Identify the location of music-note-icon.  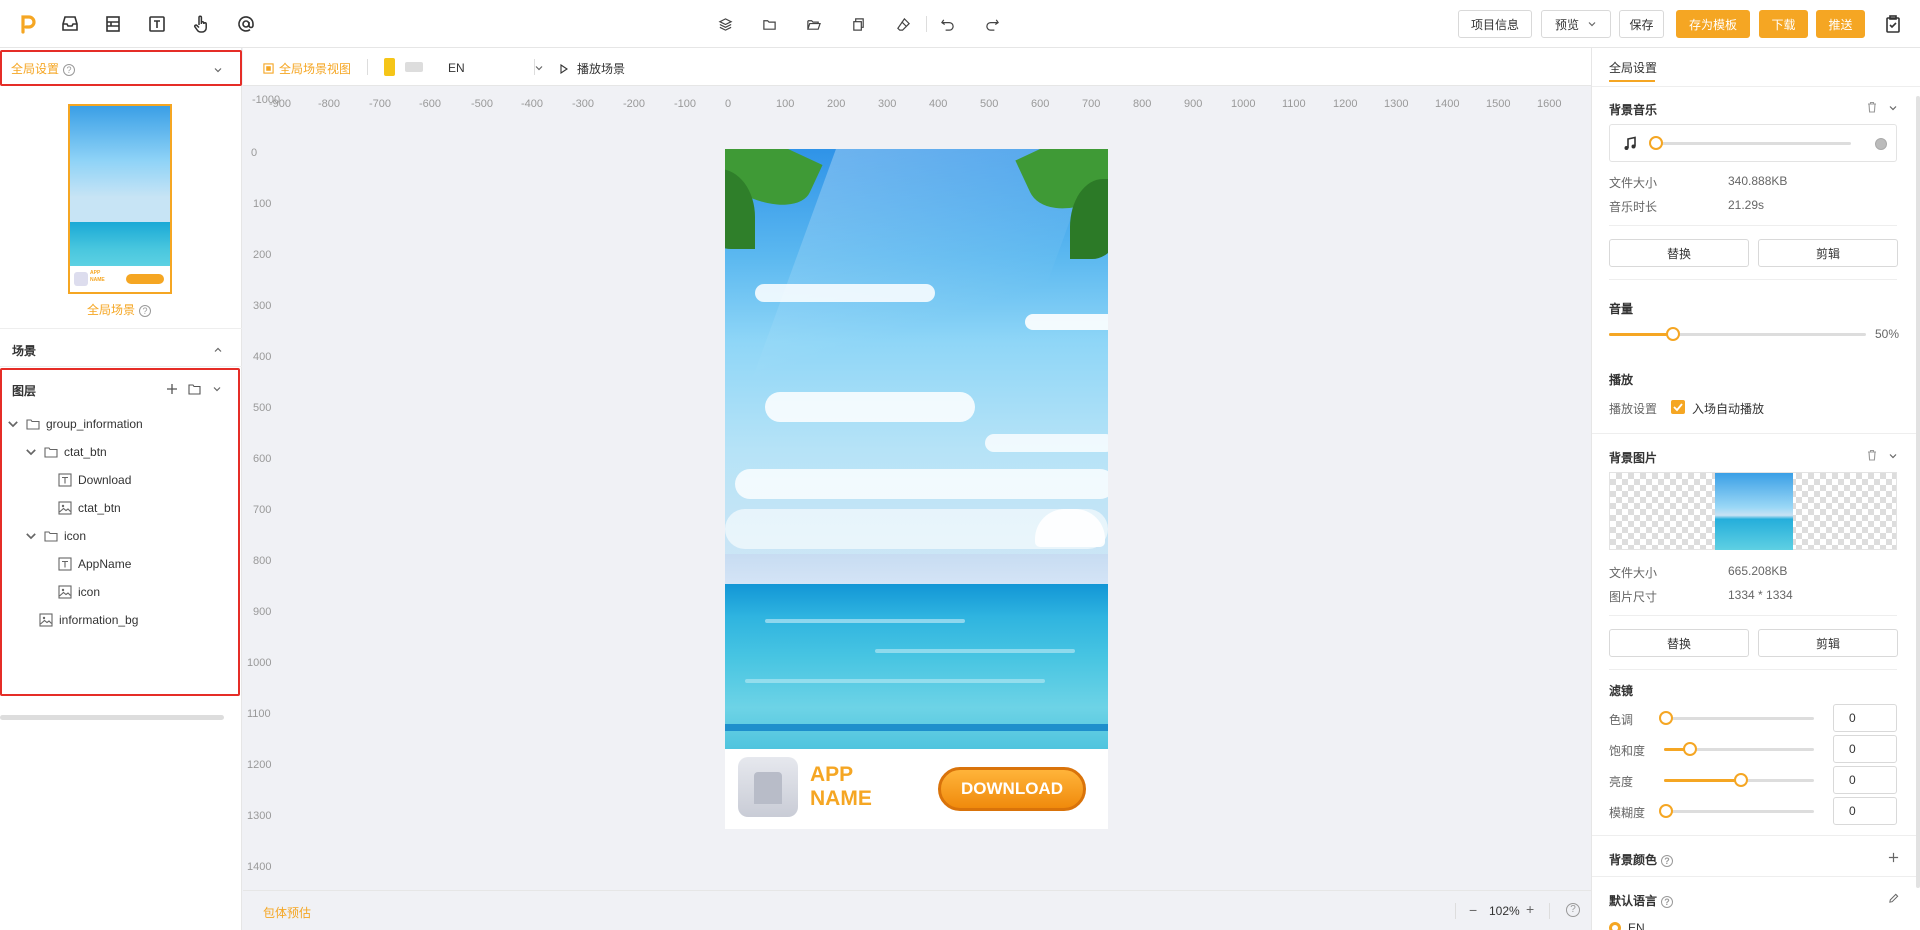
(1630, 143).